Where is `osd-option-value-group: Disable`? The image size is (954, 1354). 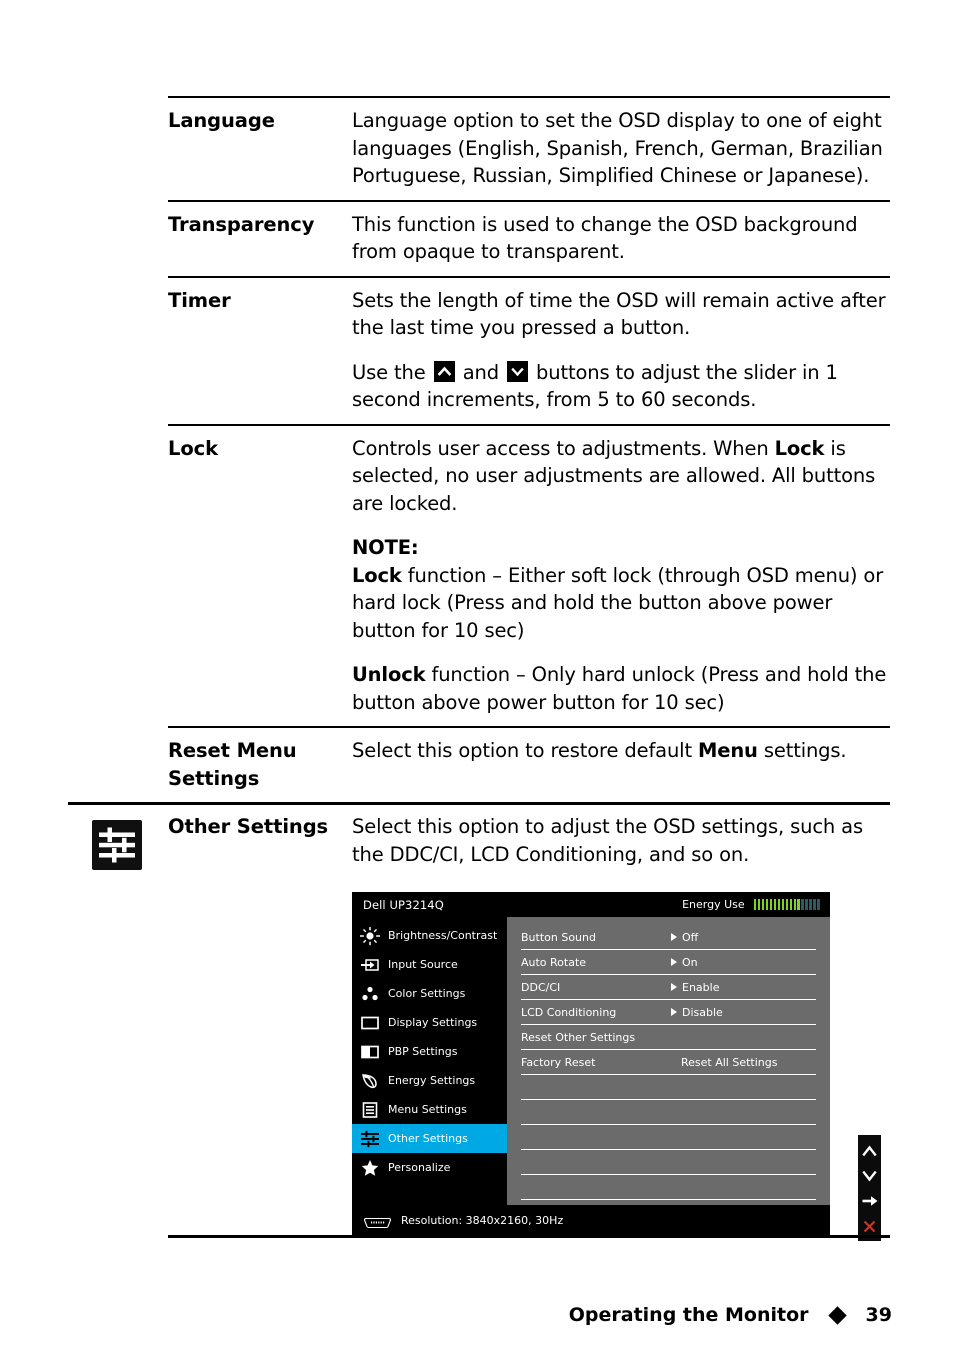
osd-option-value-group: Disable is located at coordinates (697, 1012).